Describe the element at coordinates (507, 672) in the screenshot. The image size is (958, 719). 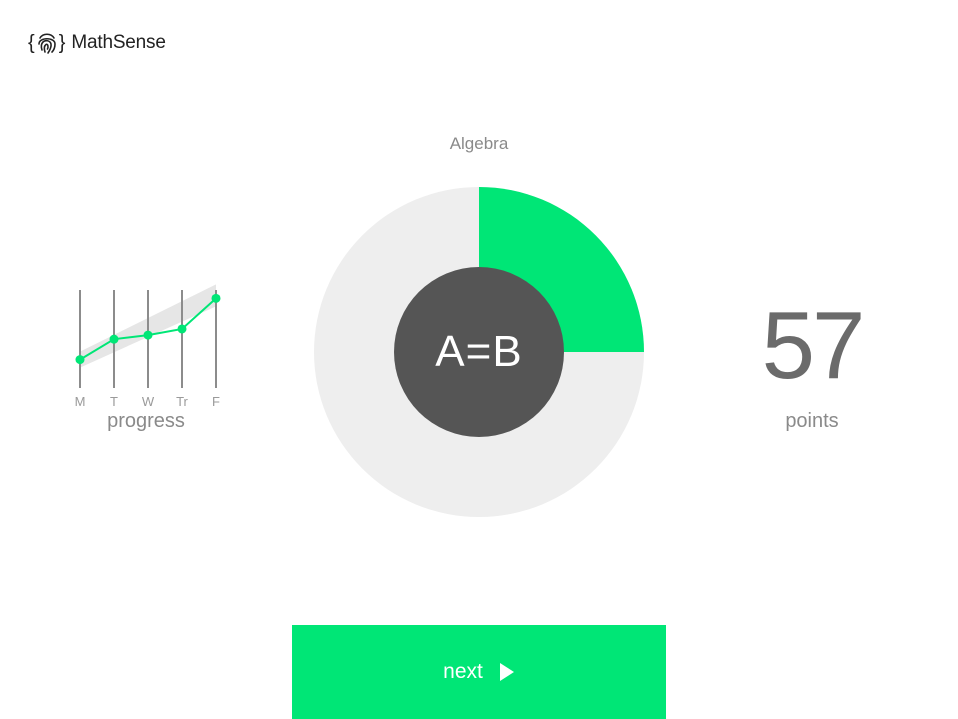
I see `play-icon` at that location.